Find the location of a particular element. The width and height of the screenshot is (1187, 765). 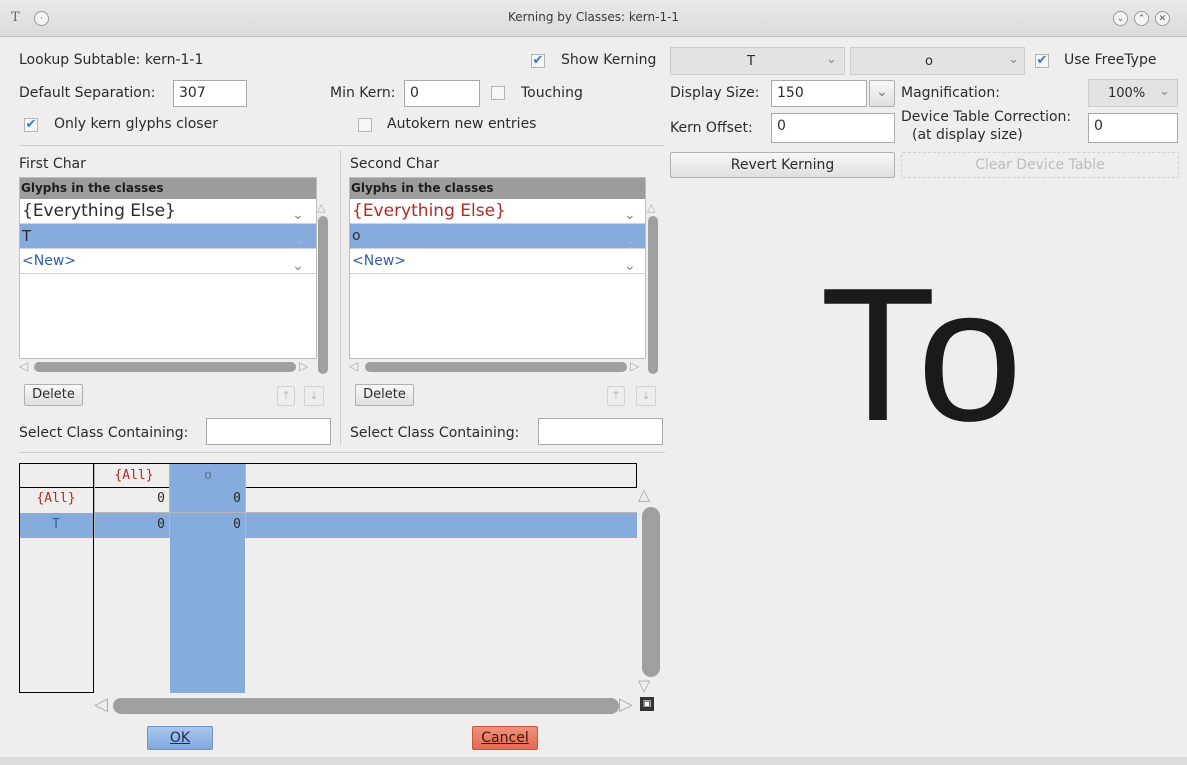

autokern-new-checkbox: ✔ is located at coordinates (365, 125).